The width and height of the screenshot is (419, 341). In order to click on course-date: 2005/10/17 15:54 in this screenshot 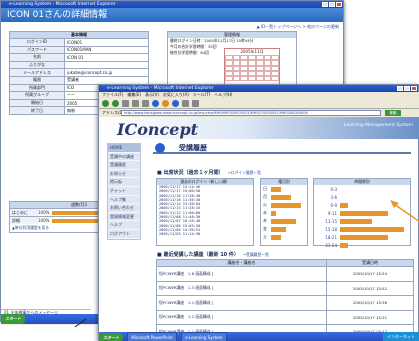, I will do `click(370, 274)`.